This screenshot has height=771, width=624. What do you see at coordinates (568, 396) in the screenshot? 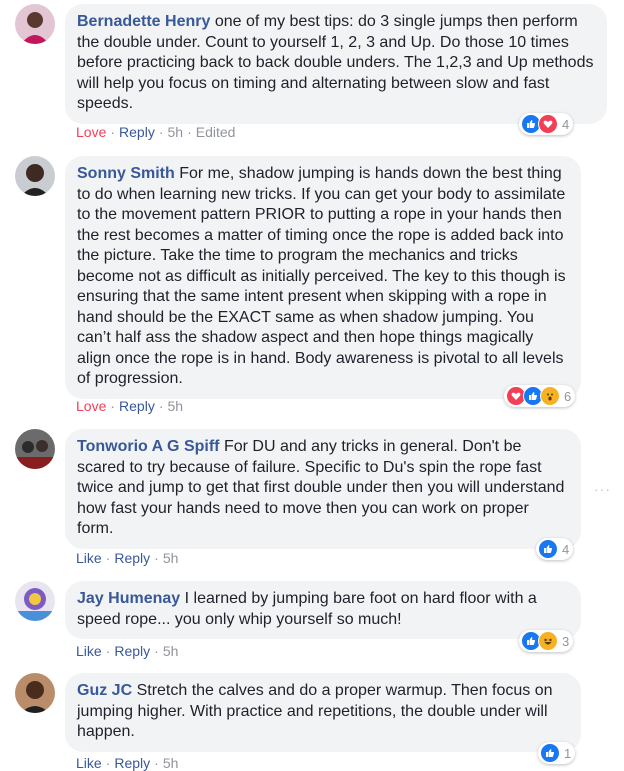
I see `reaction-count: 6` at bounding box center [568, 396].